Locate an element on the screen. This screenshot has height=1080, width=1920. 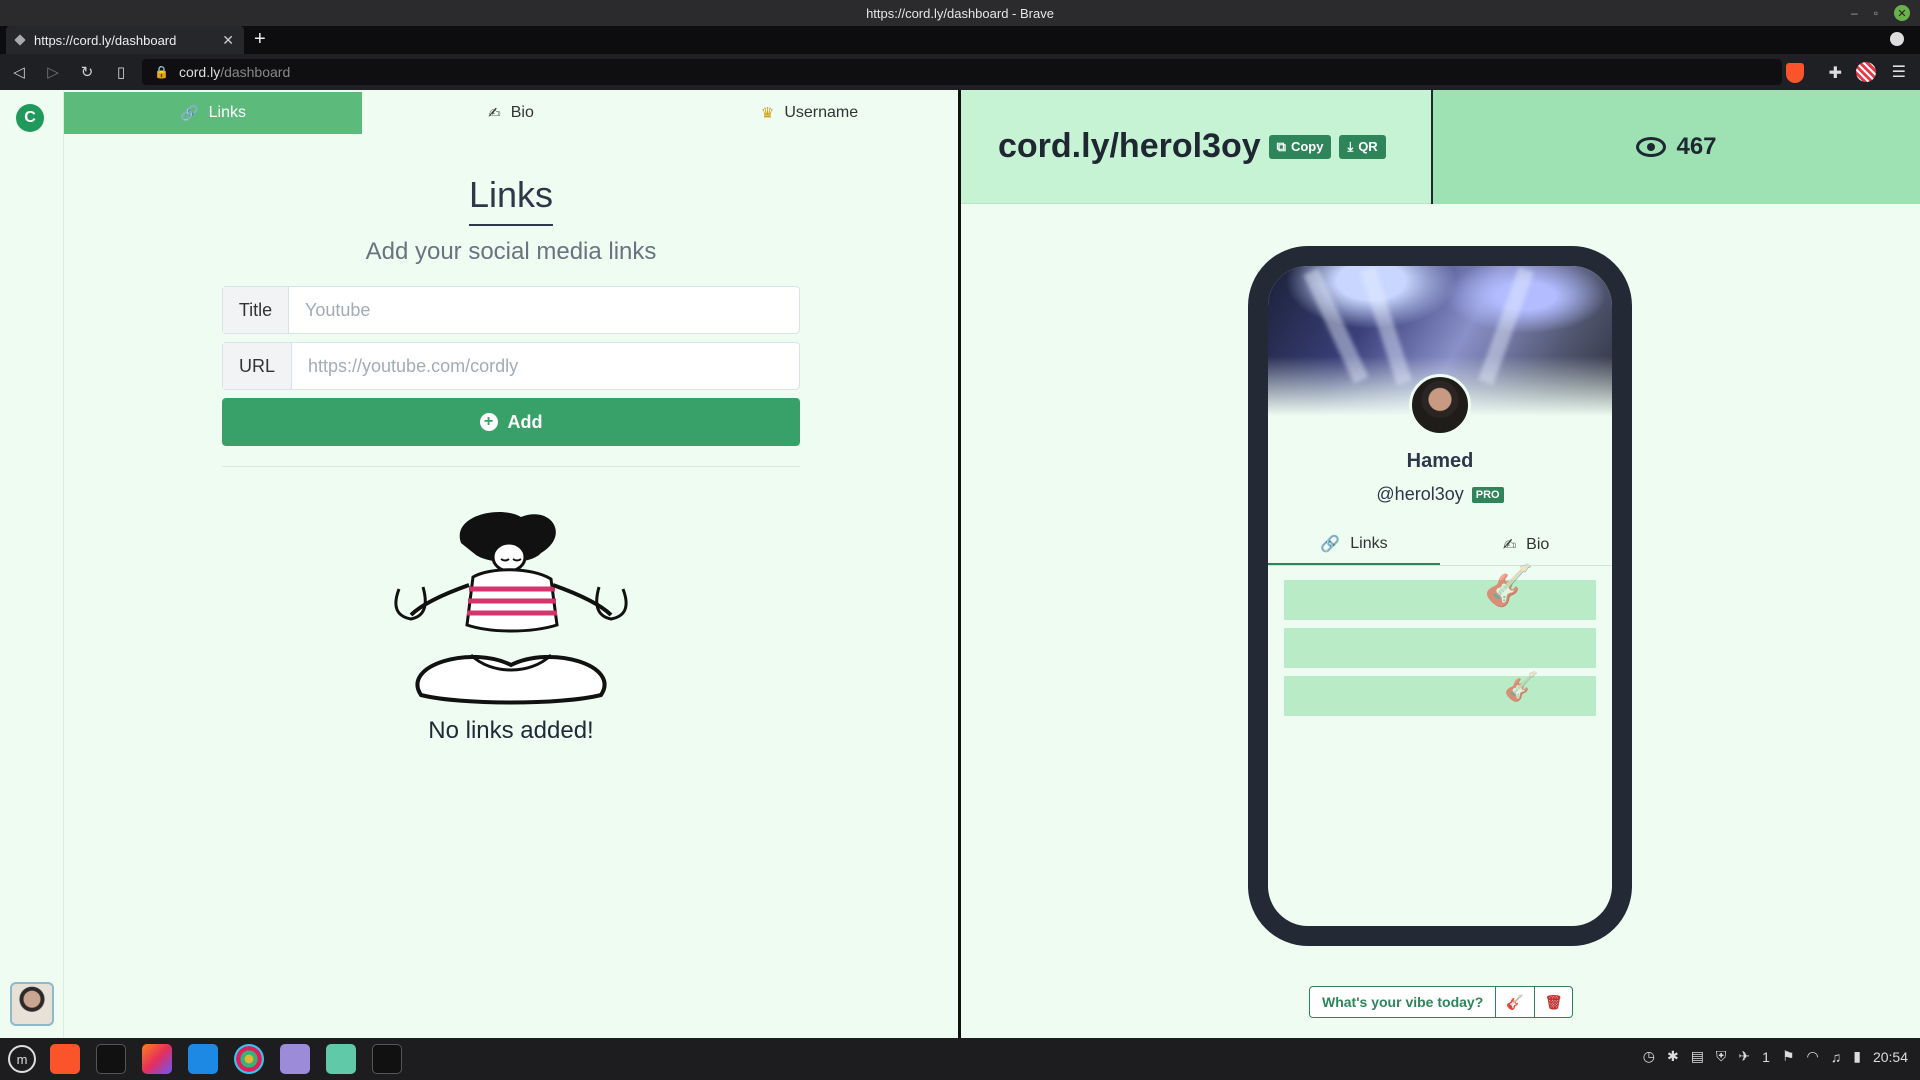
phone-screen: Hamed @herol3oy PRO 🔗 Links ✍ Bio 🎸 🎸 is located at coordinates (1440, 596).